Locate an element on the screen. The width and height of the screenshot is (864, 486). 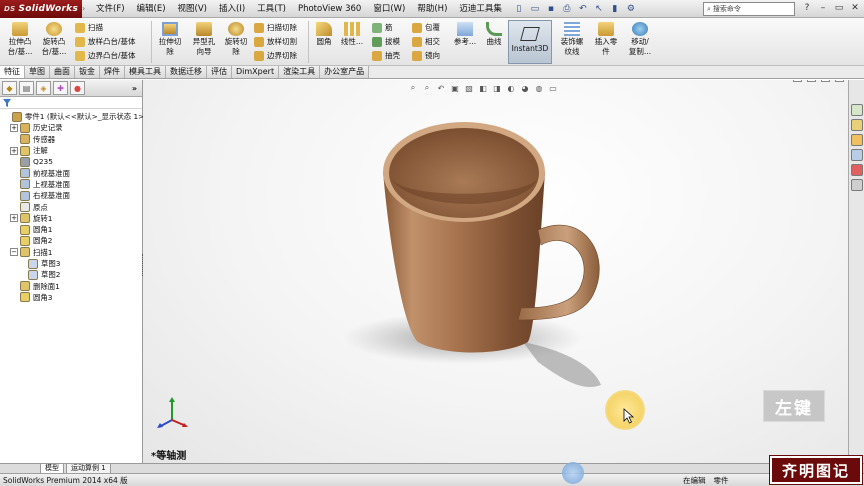
tree-node: 圆角2 is located at coordinates (26, 240).